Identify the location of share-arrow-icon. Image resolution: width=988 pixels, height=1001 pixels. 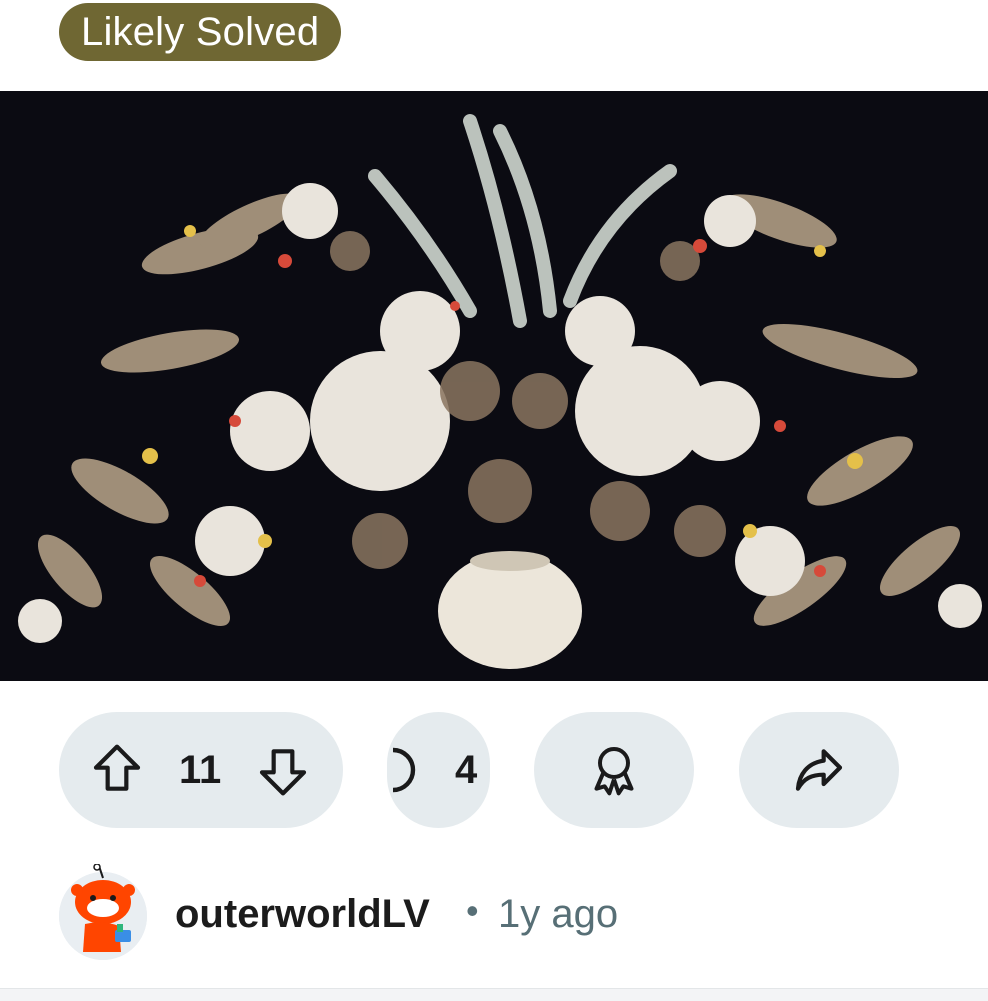
(819, 770).